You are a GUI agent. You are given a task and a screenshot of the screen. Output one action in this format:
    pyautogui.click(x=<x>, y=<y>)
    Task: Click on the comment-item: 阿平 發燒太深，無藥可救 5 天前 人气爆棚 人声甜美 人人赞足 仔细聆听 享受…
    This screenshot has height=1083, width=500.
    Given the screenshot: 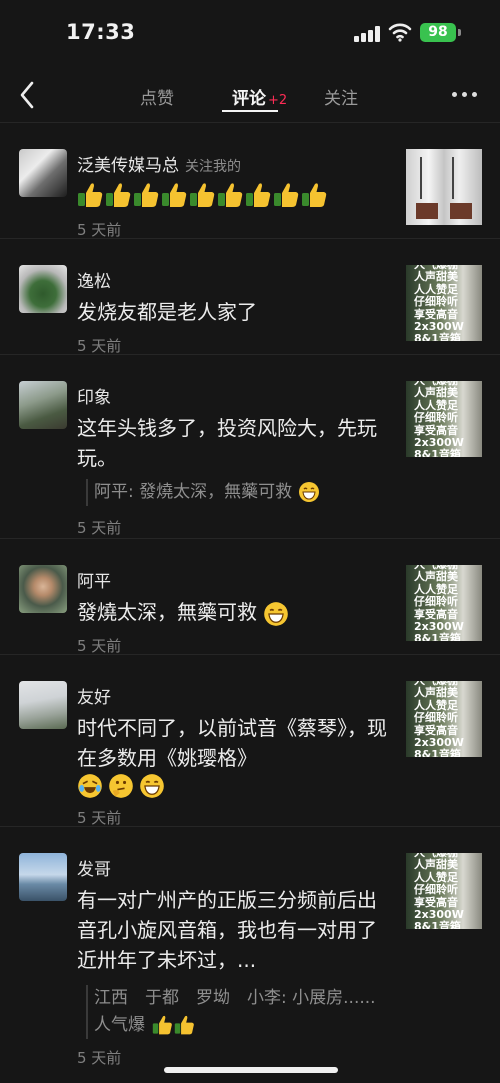 What is the action you would take?
    pyautogui.click(x=250, y=596)
    